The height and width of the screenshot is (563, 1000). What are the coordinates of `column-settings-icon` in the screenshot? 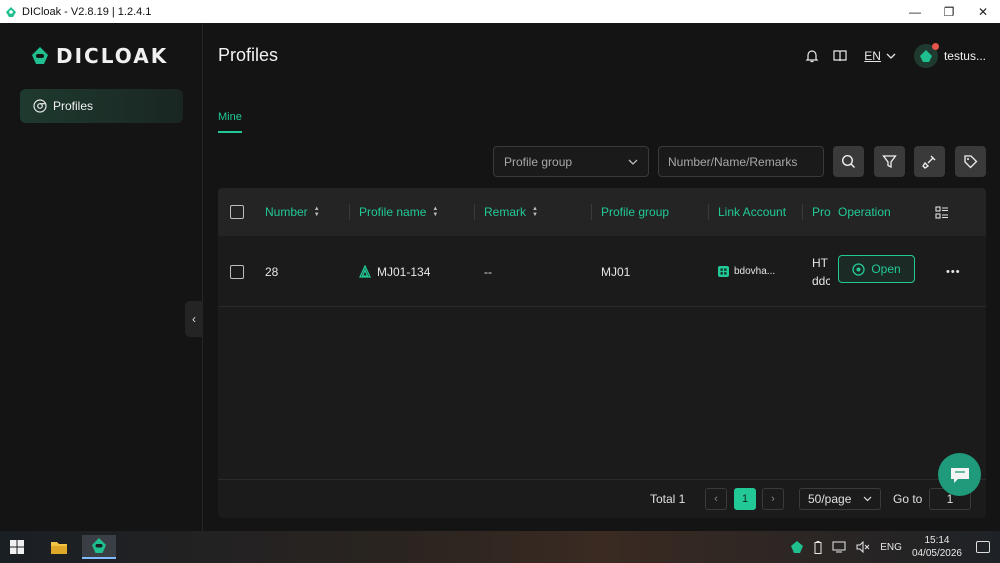 It's located at (941, 212).